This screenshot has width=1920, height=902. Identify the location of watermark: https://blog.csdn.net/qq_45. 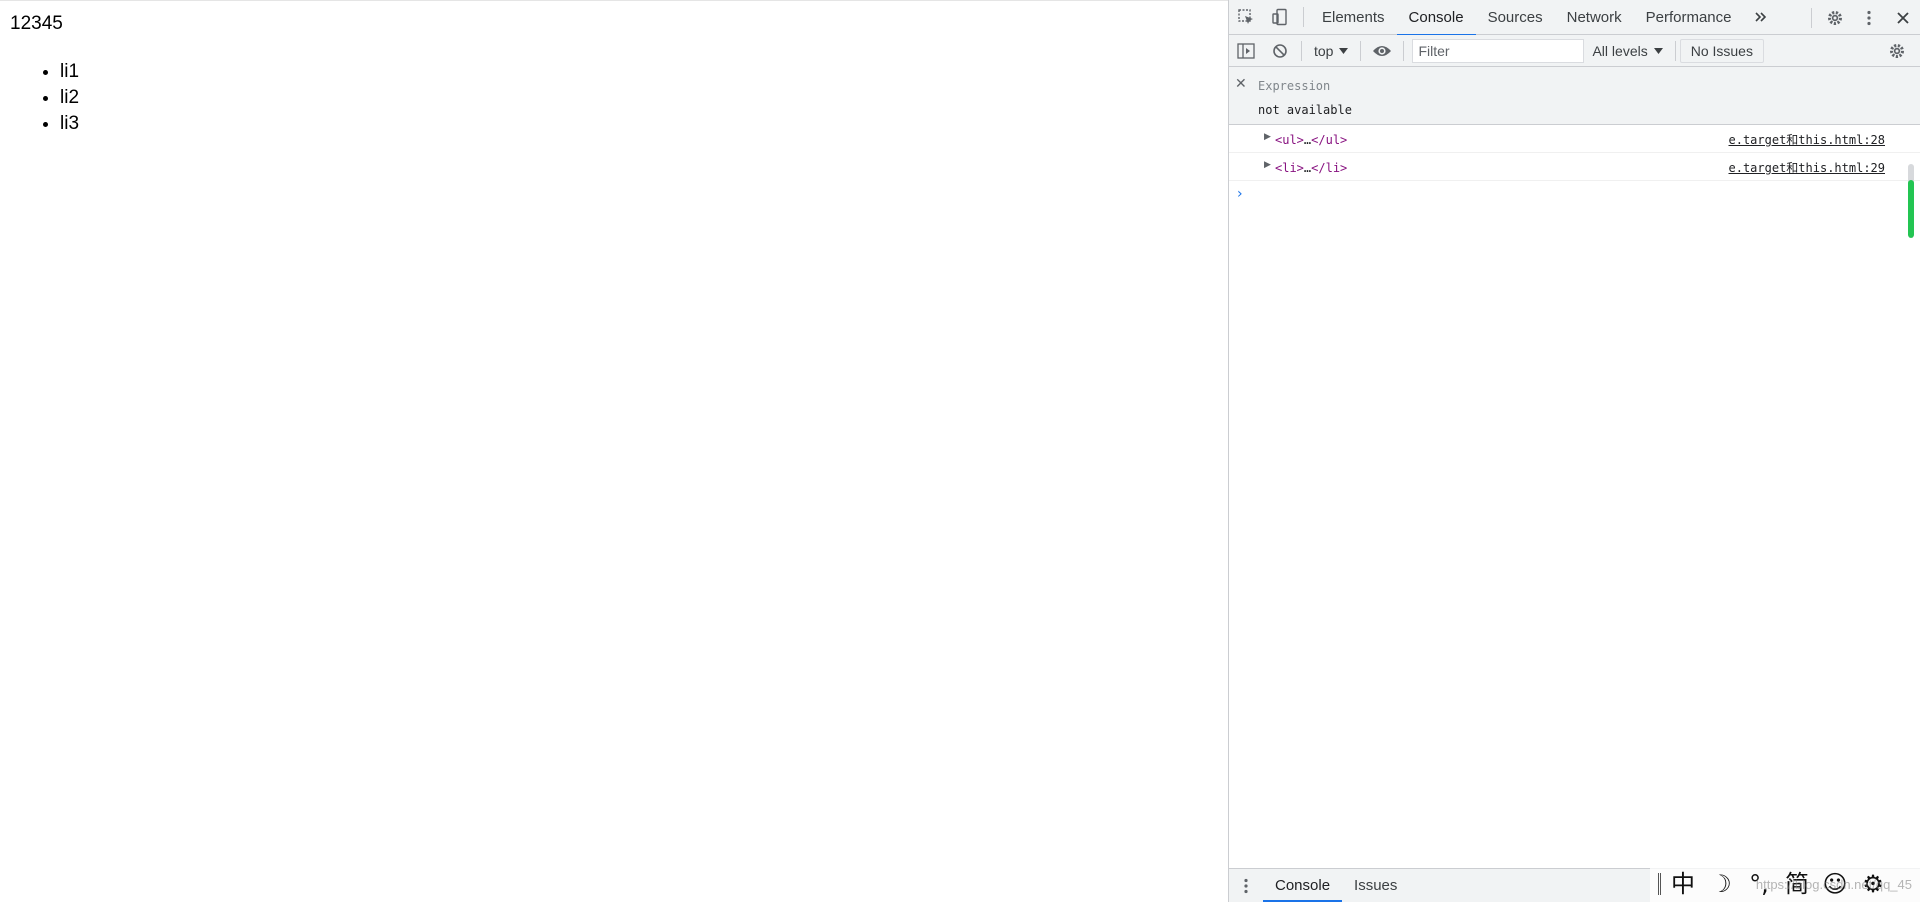
(1833, 884).